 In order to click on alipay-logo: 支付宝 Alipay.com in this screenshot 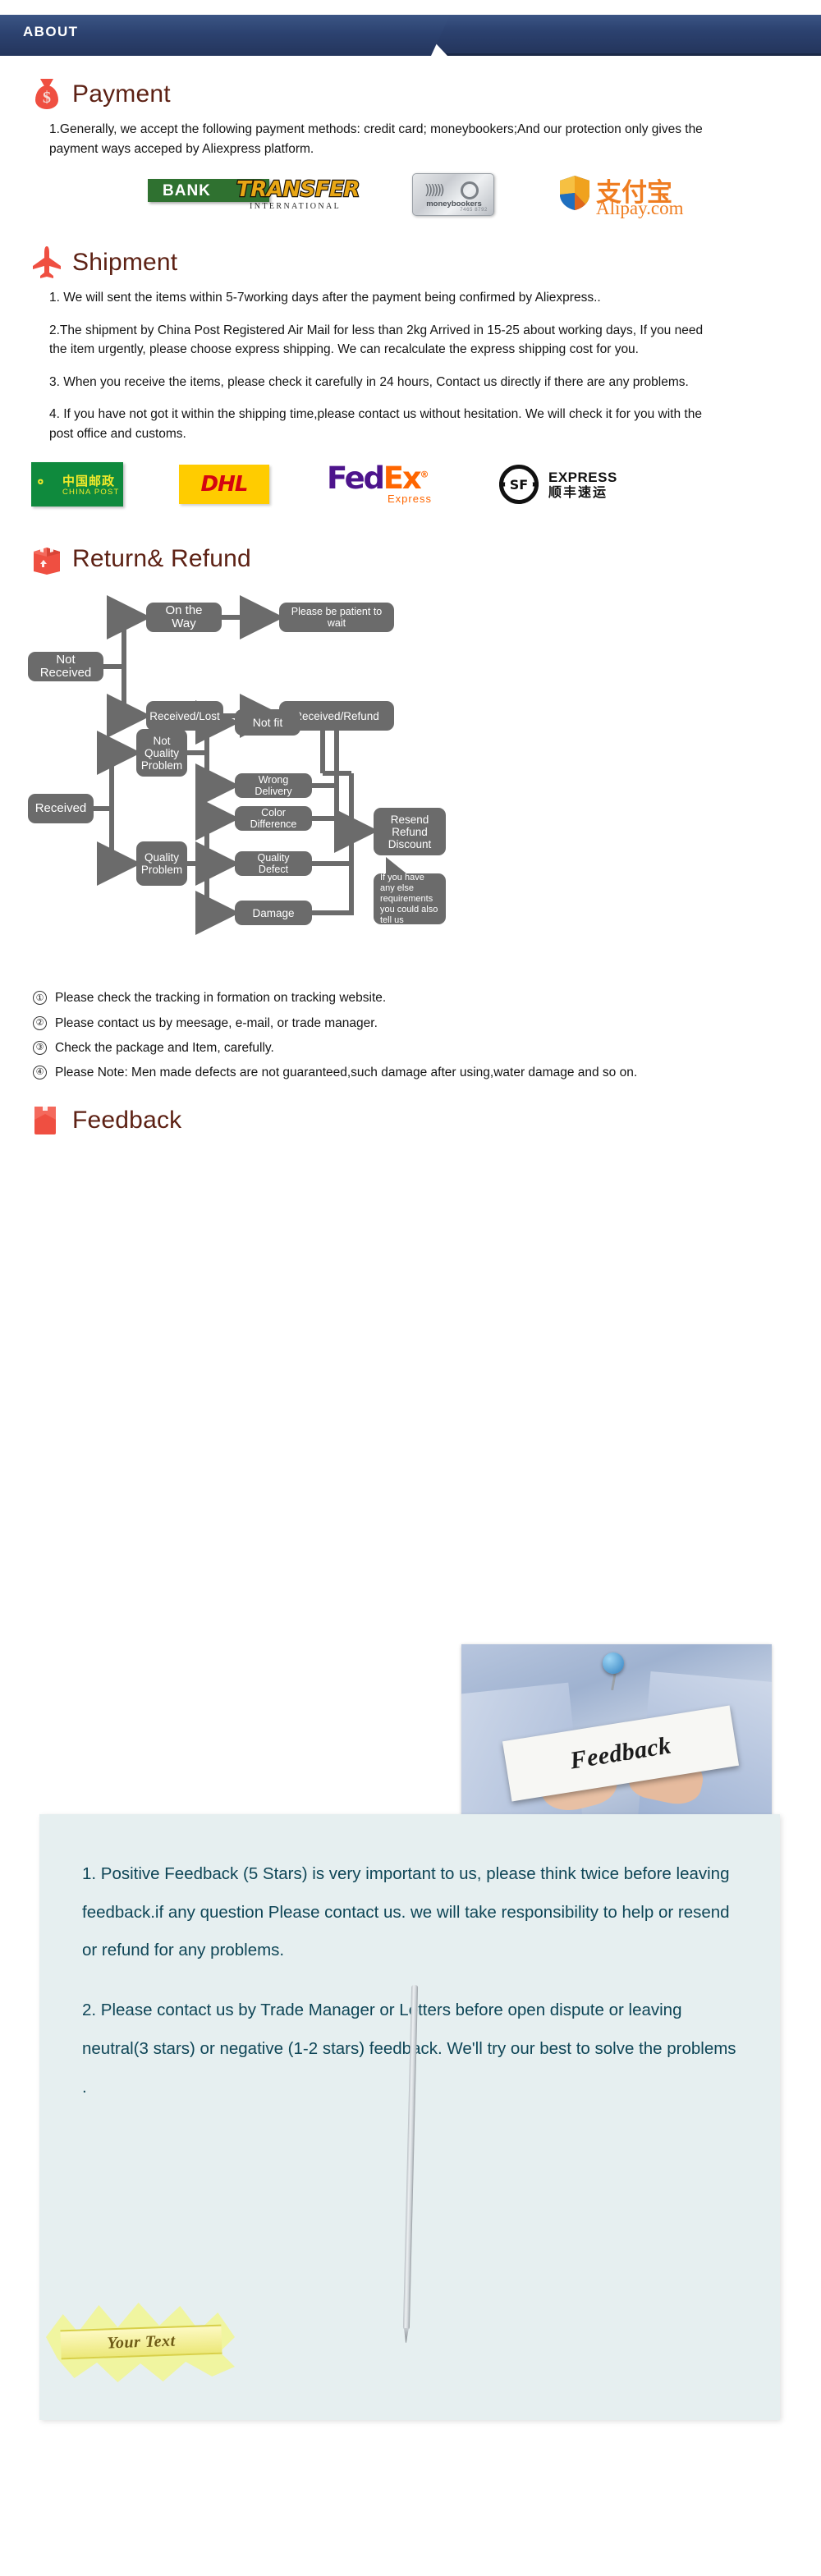, I will do `click(652, 196)`.